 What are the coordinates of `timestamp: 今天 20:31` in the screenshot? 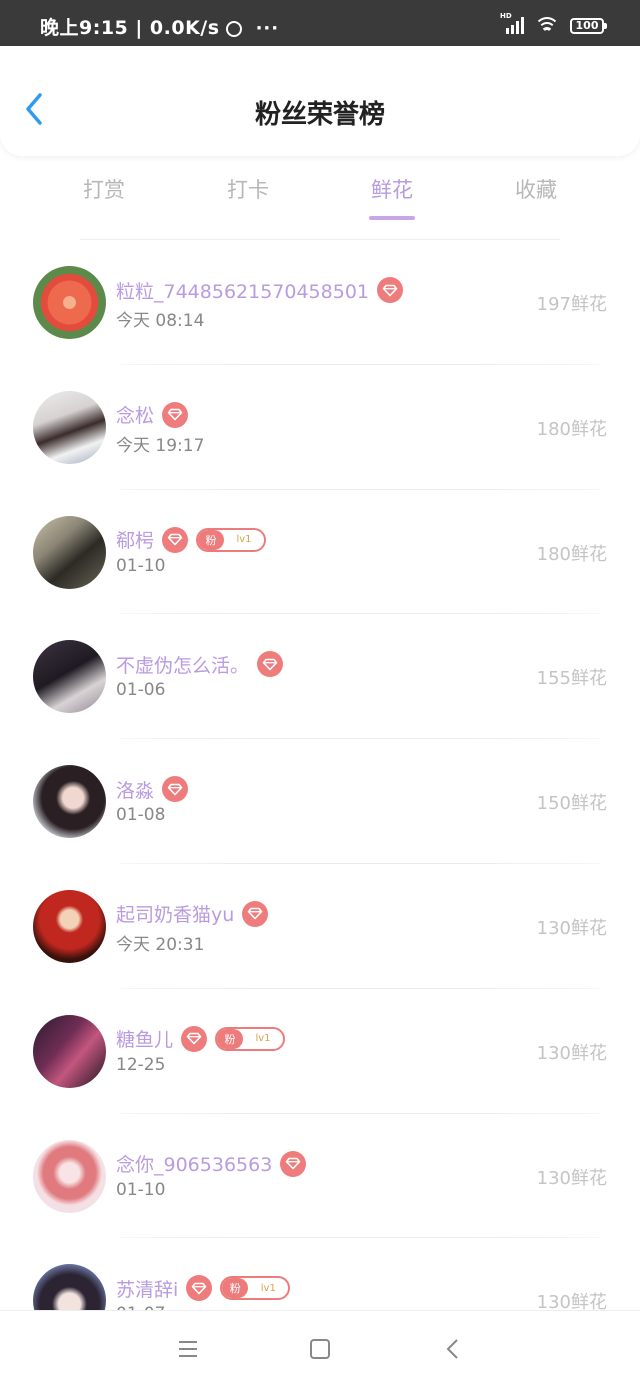 It's located at (160, 944).